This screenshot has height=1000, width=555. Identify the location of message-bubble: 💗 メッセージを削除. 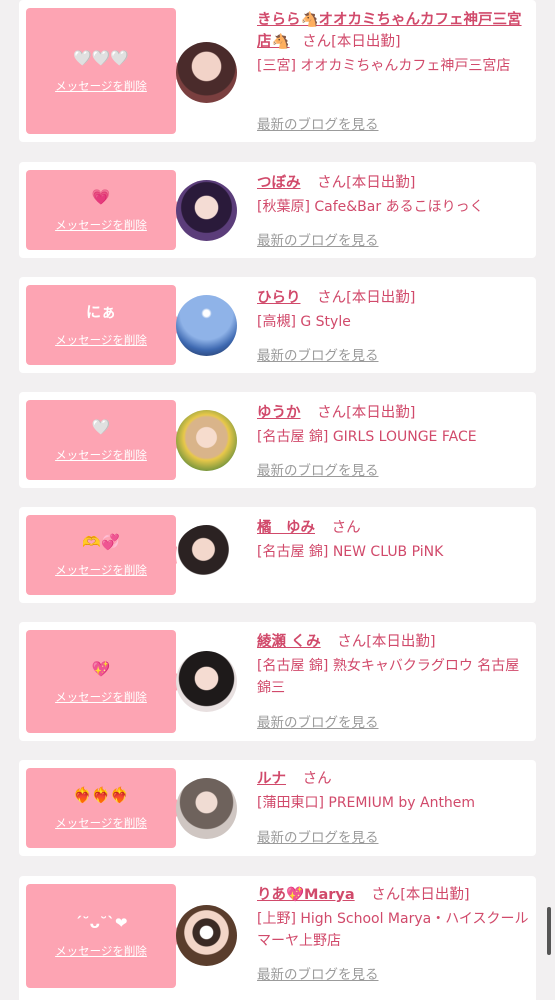
(105, 210).